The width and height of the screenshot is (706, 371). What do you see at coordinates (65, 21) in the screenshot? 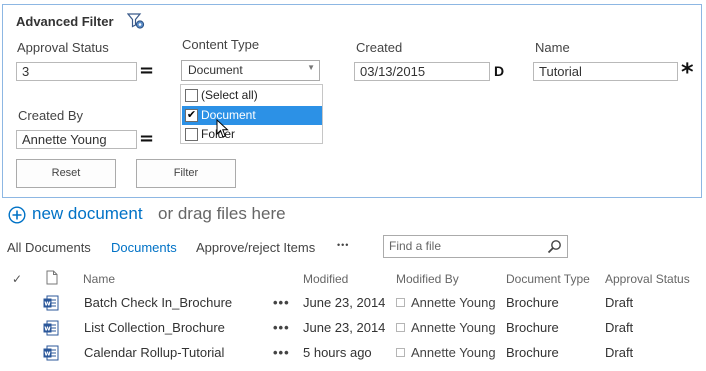
I see `filter-title: Advanced Filter` at bounding box center [65, 21].